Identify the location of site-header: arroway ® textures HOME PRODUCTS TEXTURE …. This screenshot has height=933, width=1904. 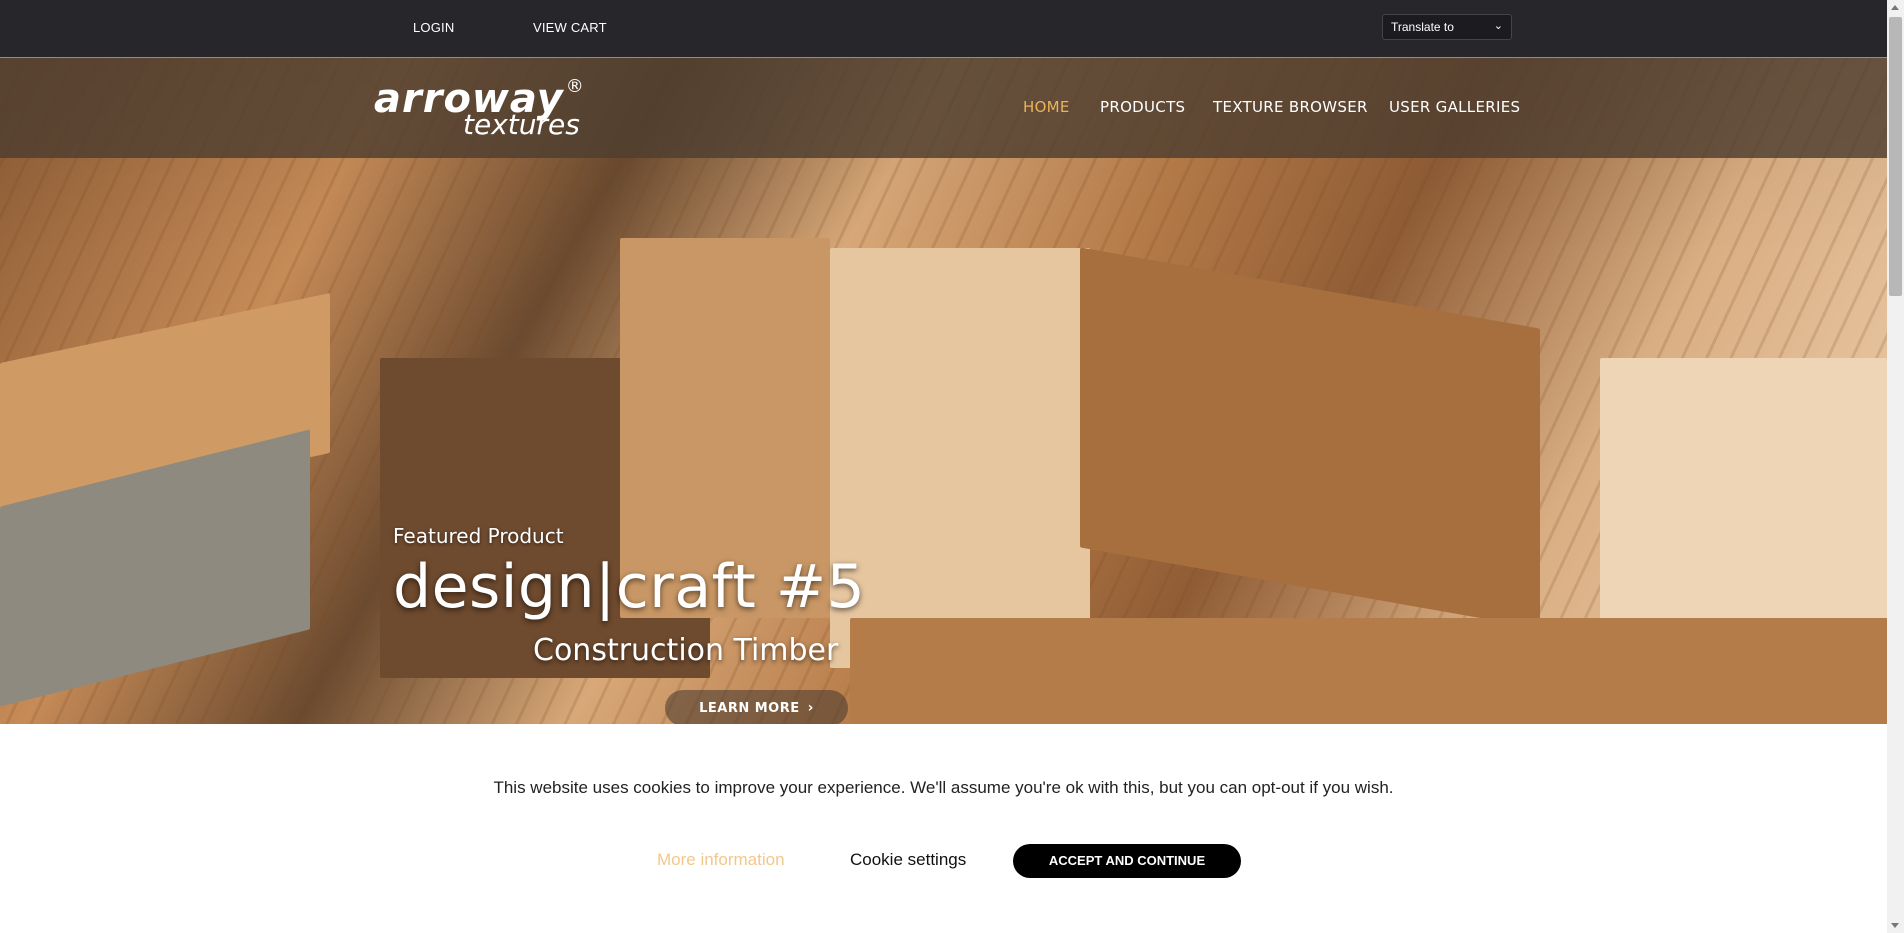
(943, 108).